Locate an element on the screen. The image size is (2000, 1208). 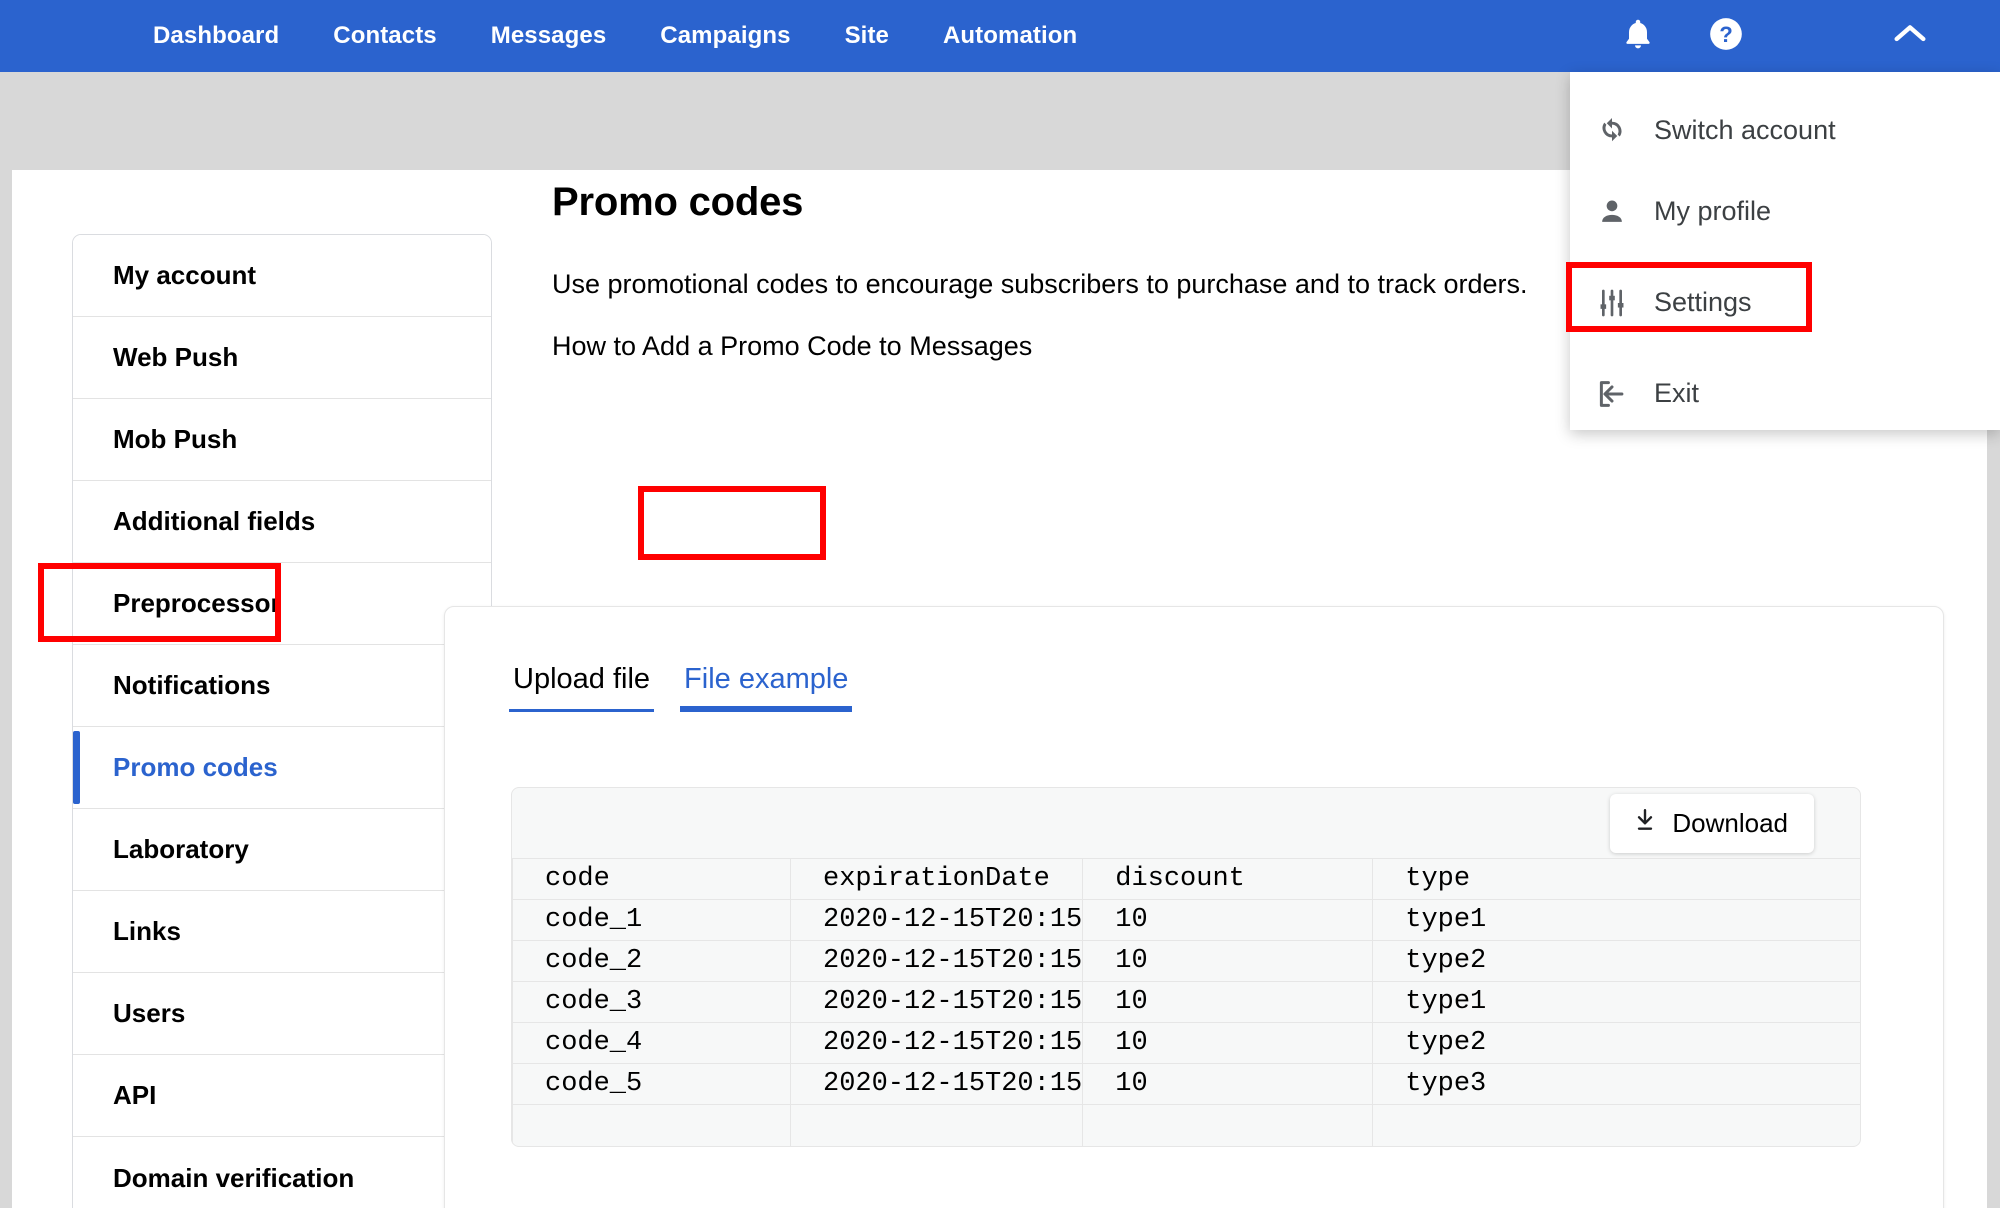
tab-label: Upload file is located at coordinates (582, 679).